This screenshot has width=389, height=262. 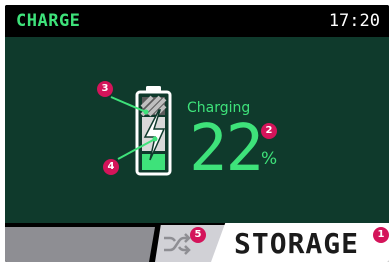 What do you see at coordinates (269, 159) in the screenshot?
I see `percent-sign: %` at bounding box center [269, 159].